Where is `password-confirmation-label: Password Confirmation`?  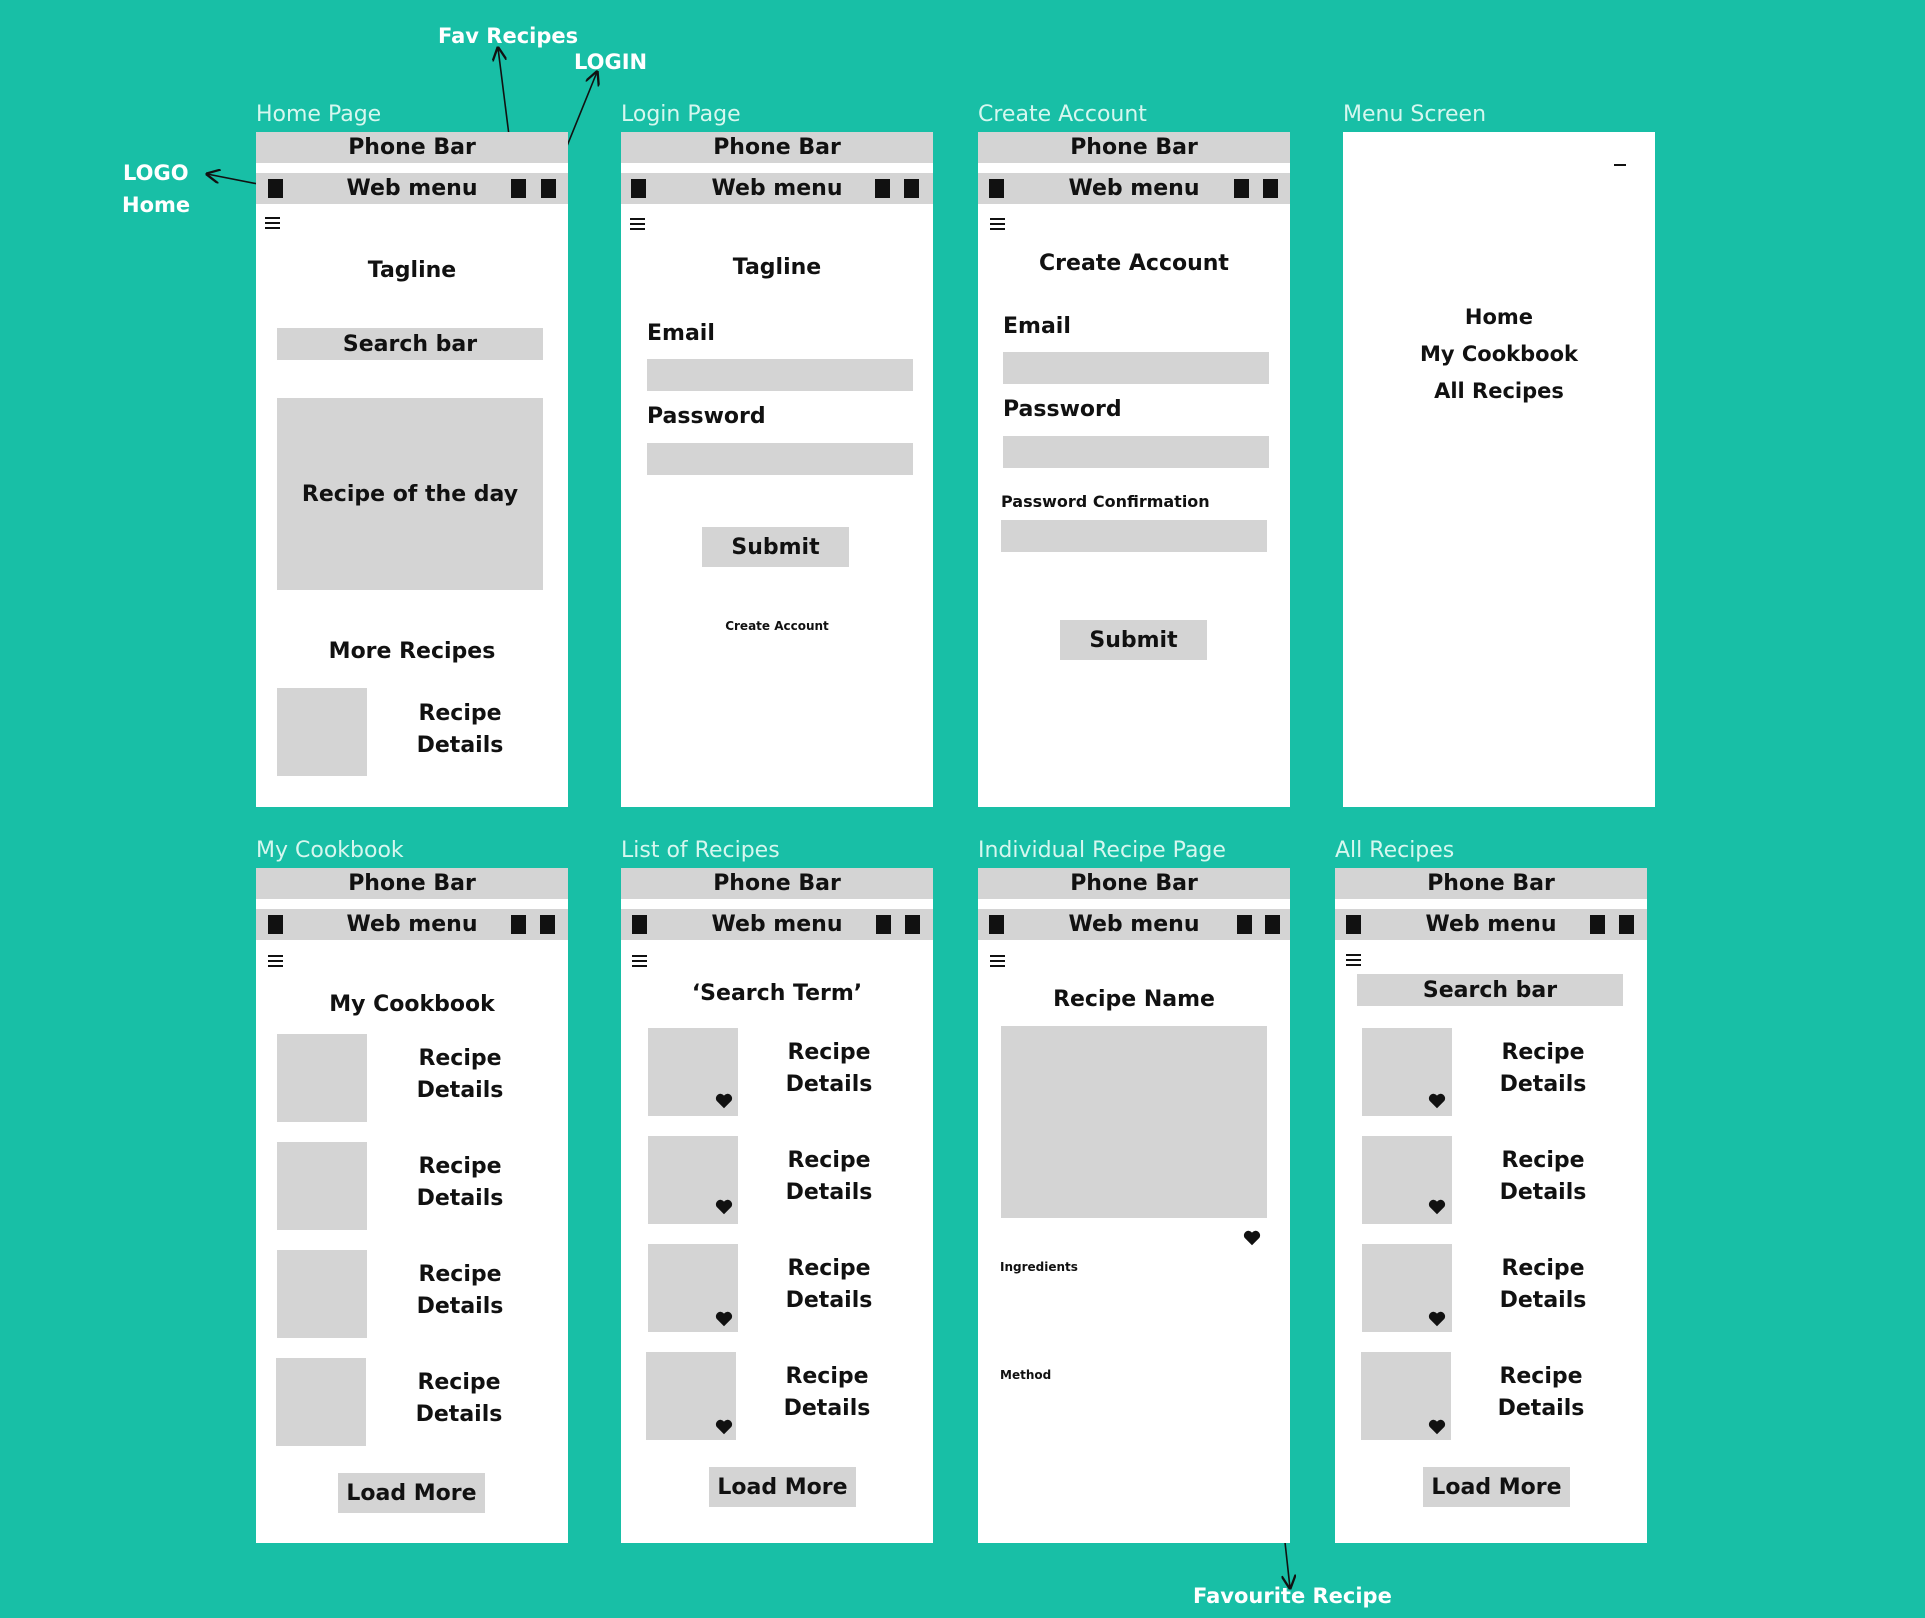
password-confirmation-label: Password Confirmation is located at coordinates (1105, 501).